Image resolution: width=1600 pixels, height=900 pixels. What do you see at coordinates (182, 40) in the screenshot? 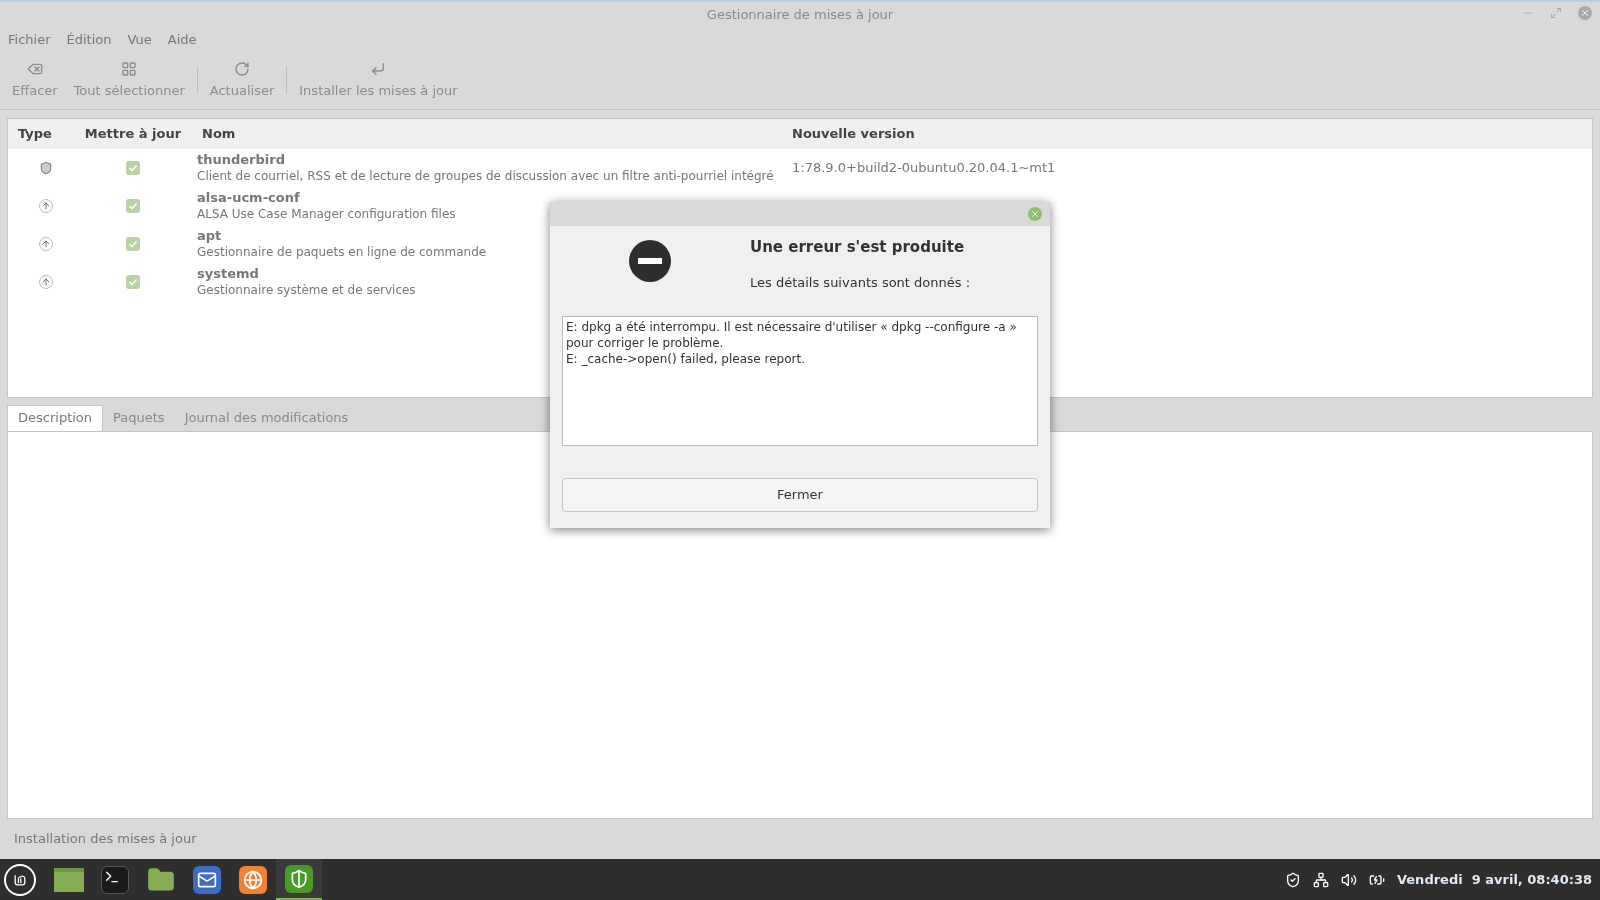
I see `menu-item: Aide` at bounding box center [182, 40].